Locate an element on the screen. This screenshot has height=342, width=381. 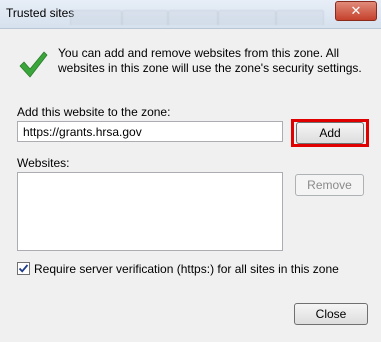
server-verification-checkbox is located at coordinates (23, 268).